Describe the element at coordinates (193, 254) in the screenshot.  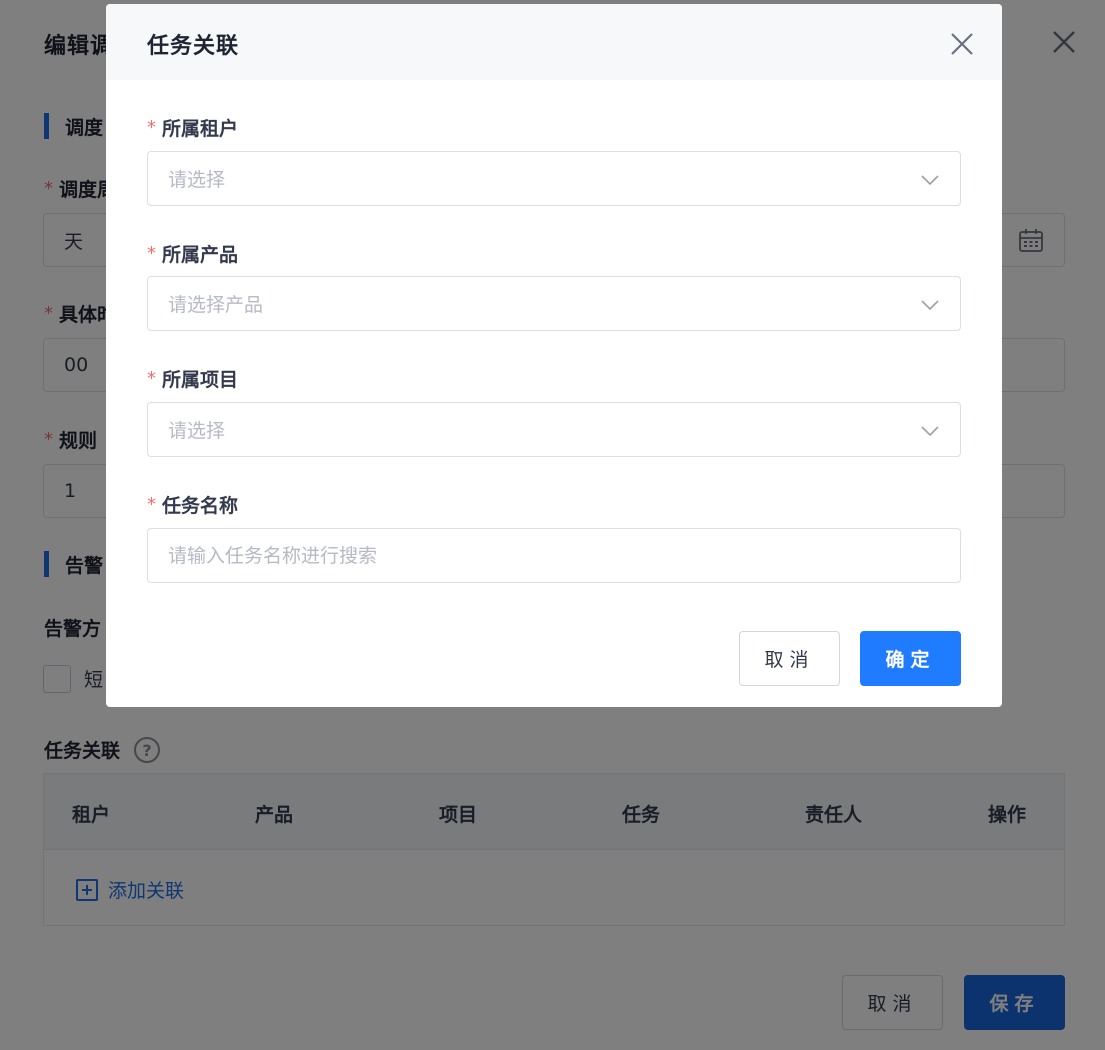
I see `product-label: * 所属产品` at that location.